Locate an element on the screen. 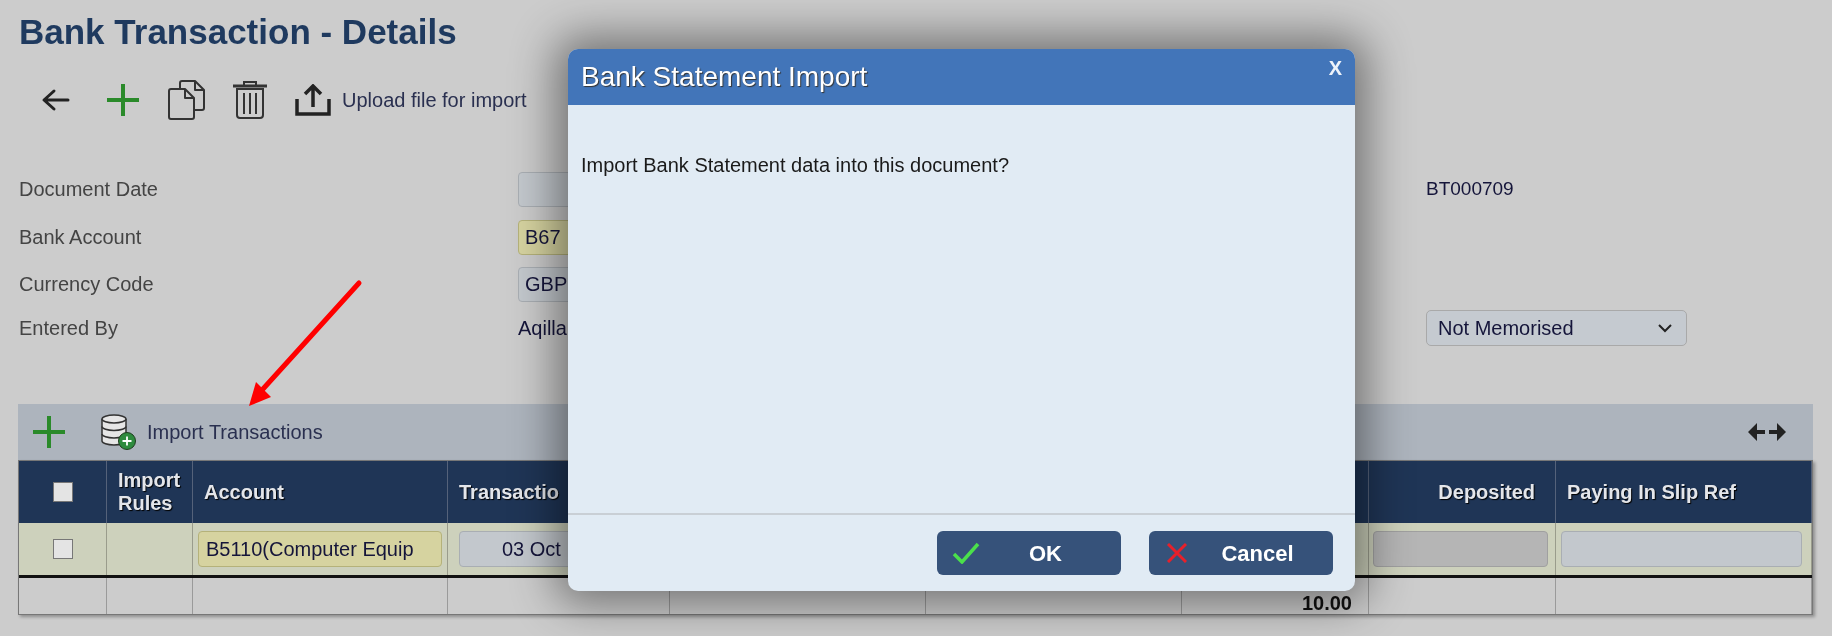 The width and height of the screenshot is (1832, 636). memorise-select: Not Memorised is located at coordinates (1556, 328).